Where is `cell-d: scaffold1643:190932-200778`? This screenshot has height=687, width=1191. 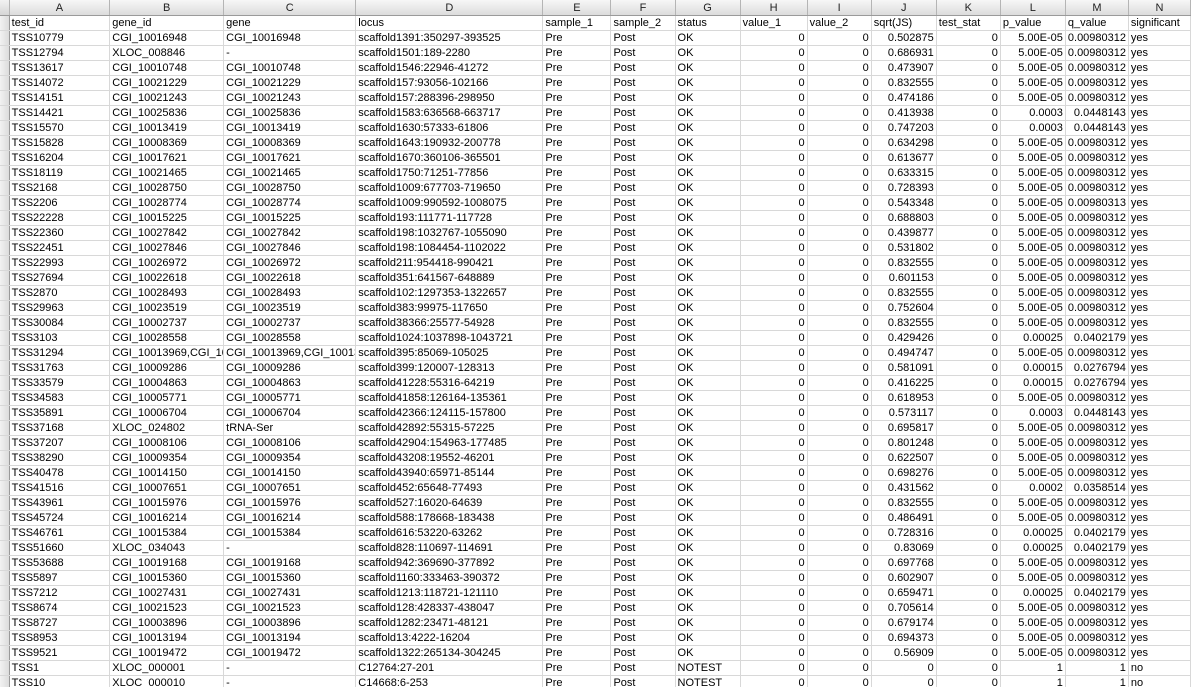
cell-d: scaffold1643:190932-200778 is located at coordinates (449, 143).